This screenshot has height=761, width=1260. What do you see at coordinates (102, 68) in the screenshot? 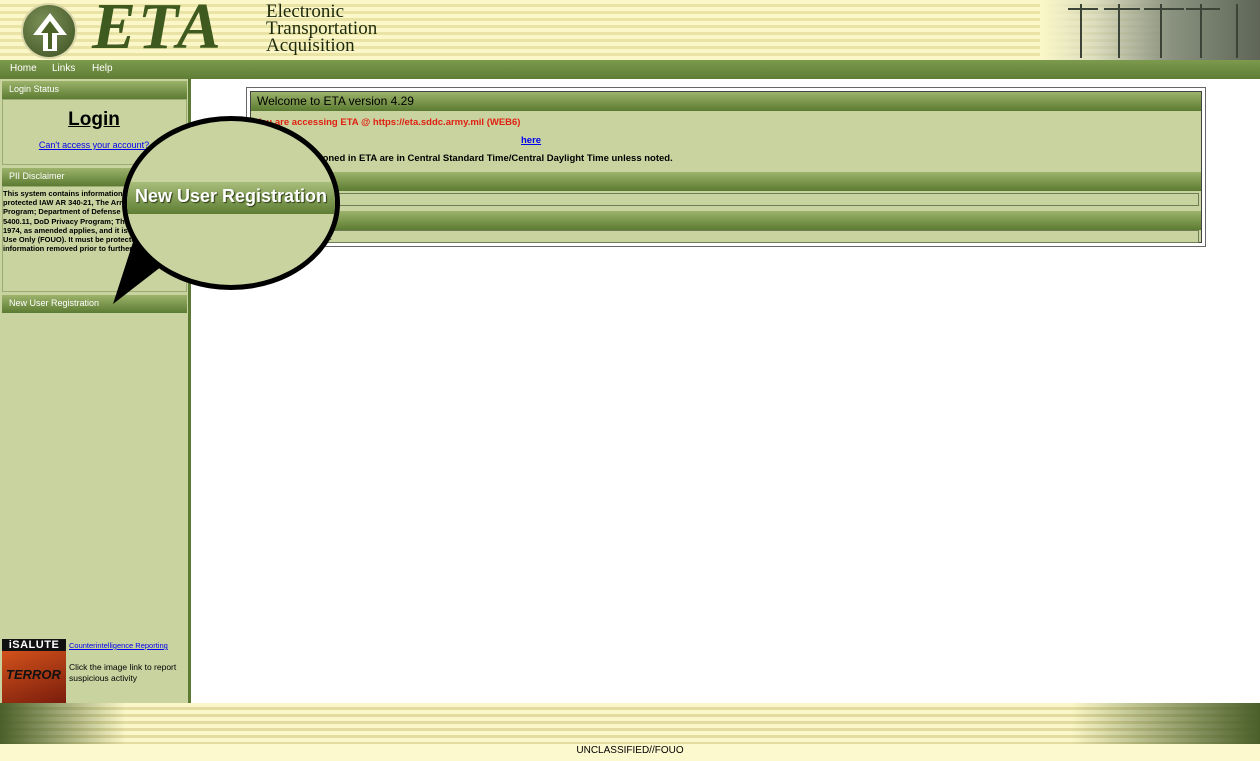
I see `nav-help-link: Help` at bounding box center [102, 68].